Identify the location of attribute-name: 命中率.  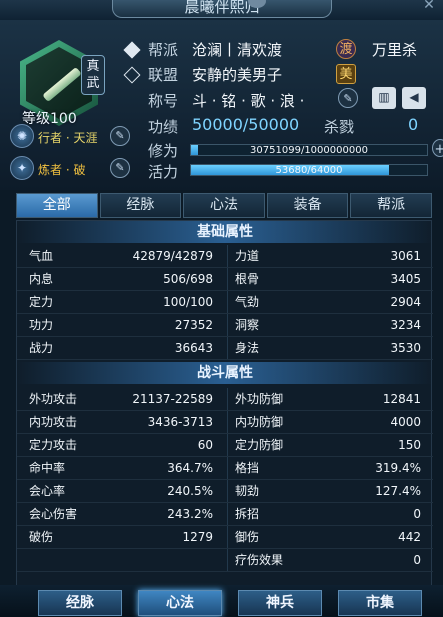
(47, 468).